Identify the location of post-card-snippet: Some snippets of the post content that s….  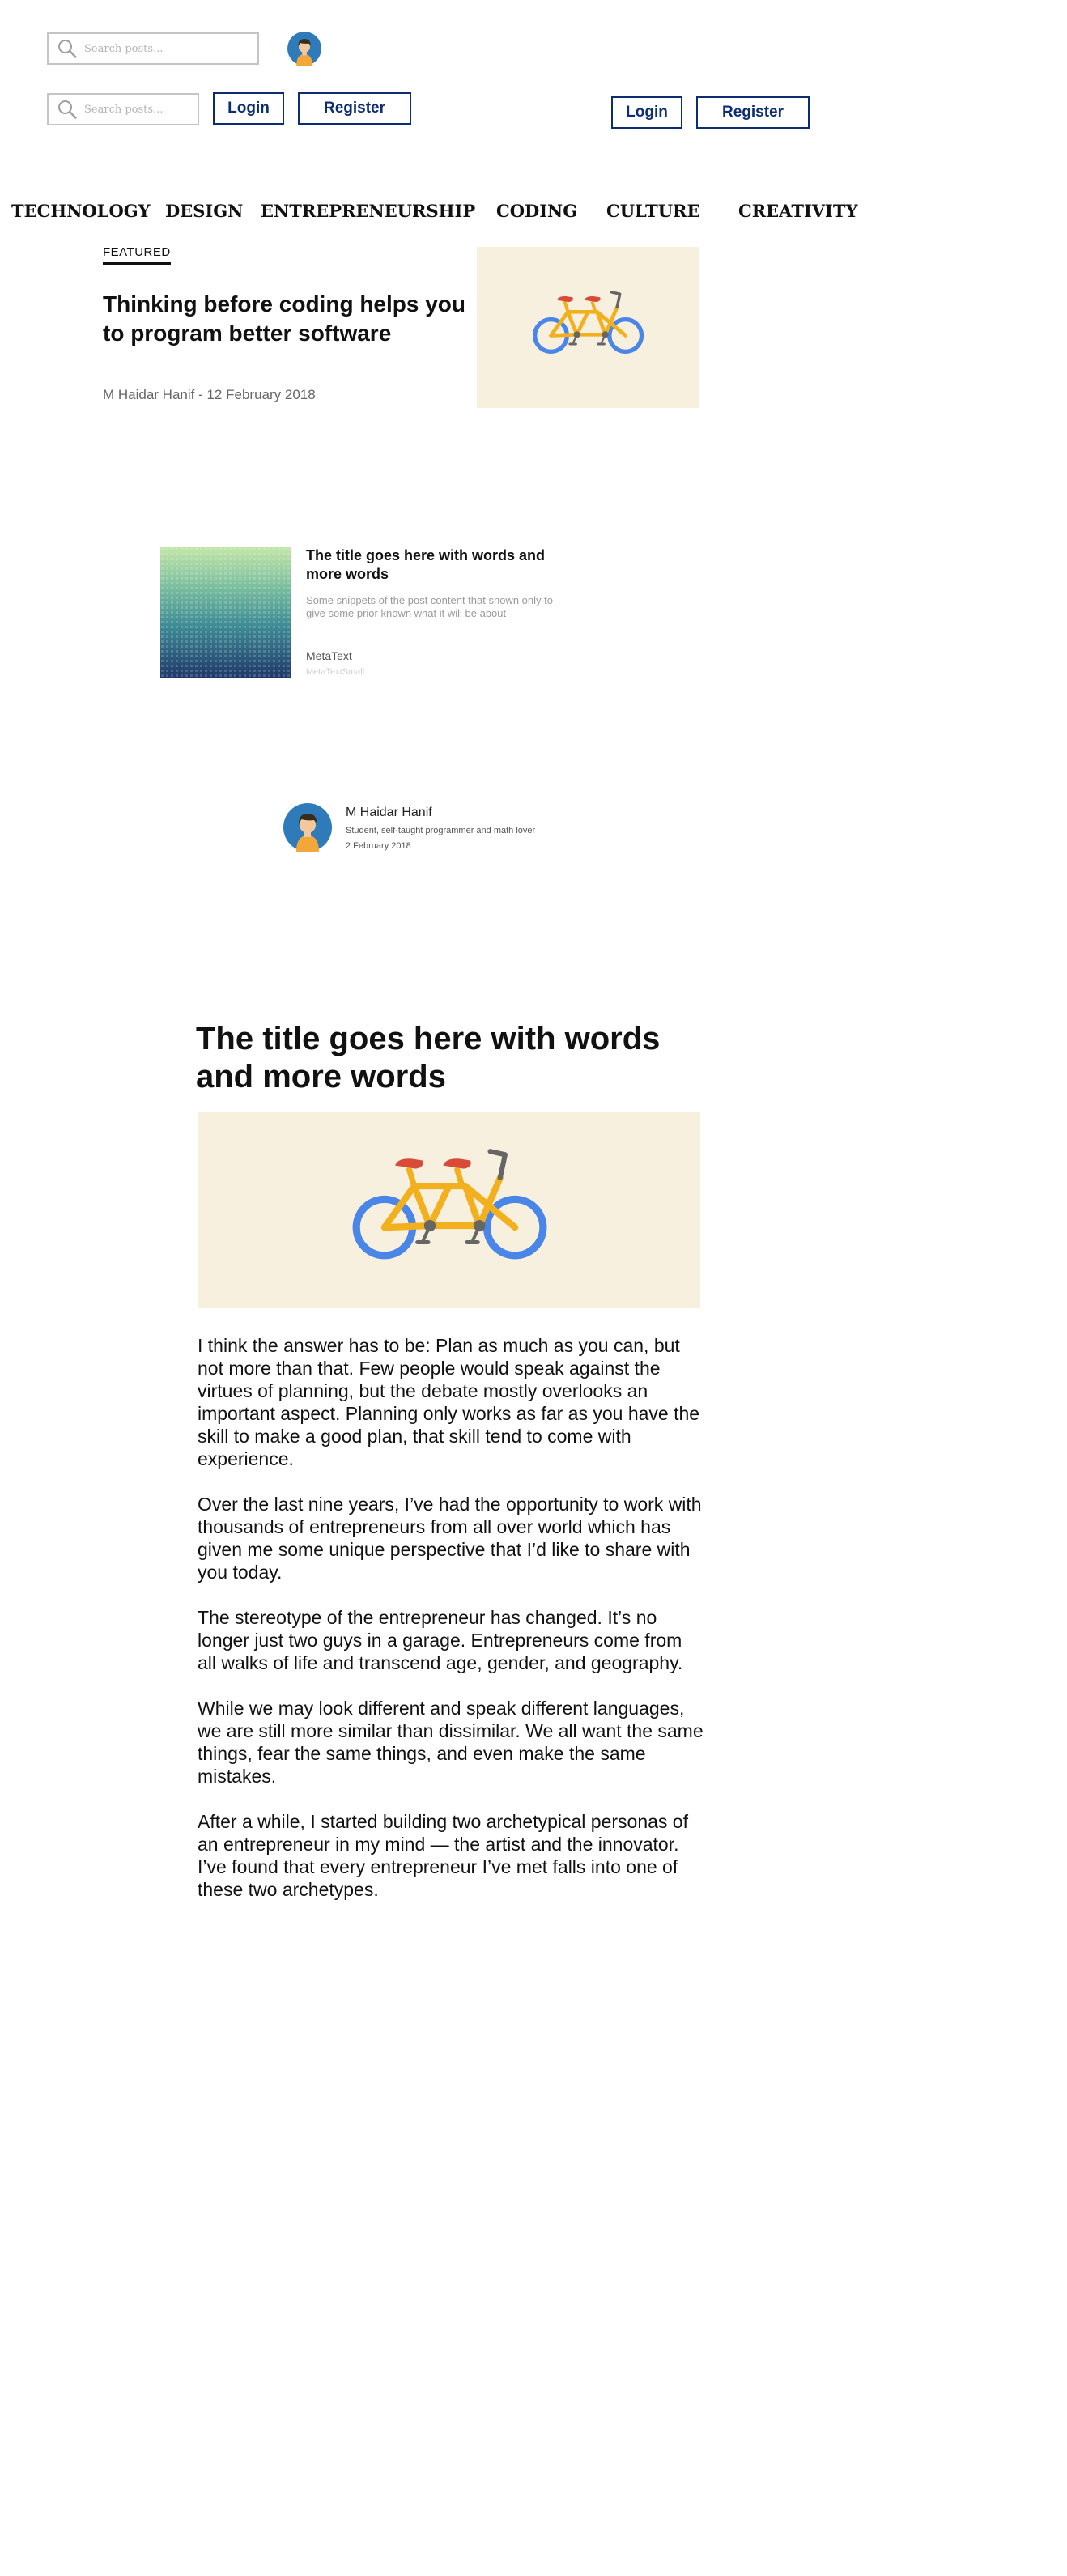
(430, 607).